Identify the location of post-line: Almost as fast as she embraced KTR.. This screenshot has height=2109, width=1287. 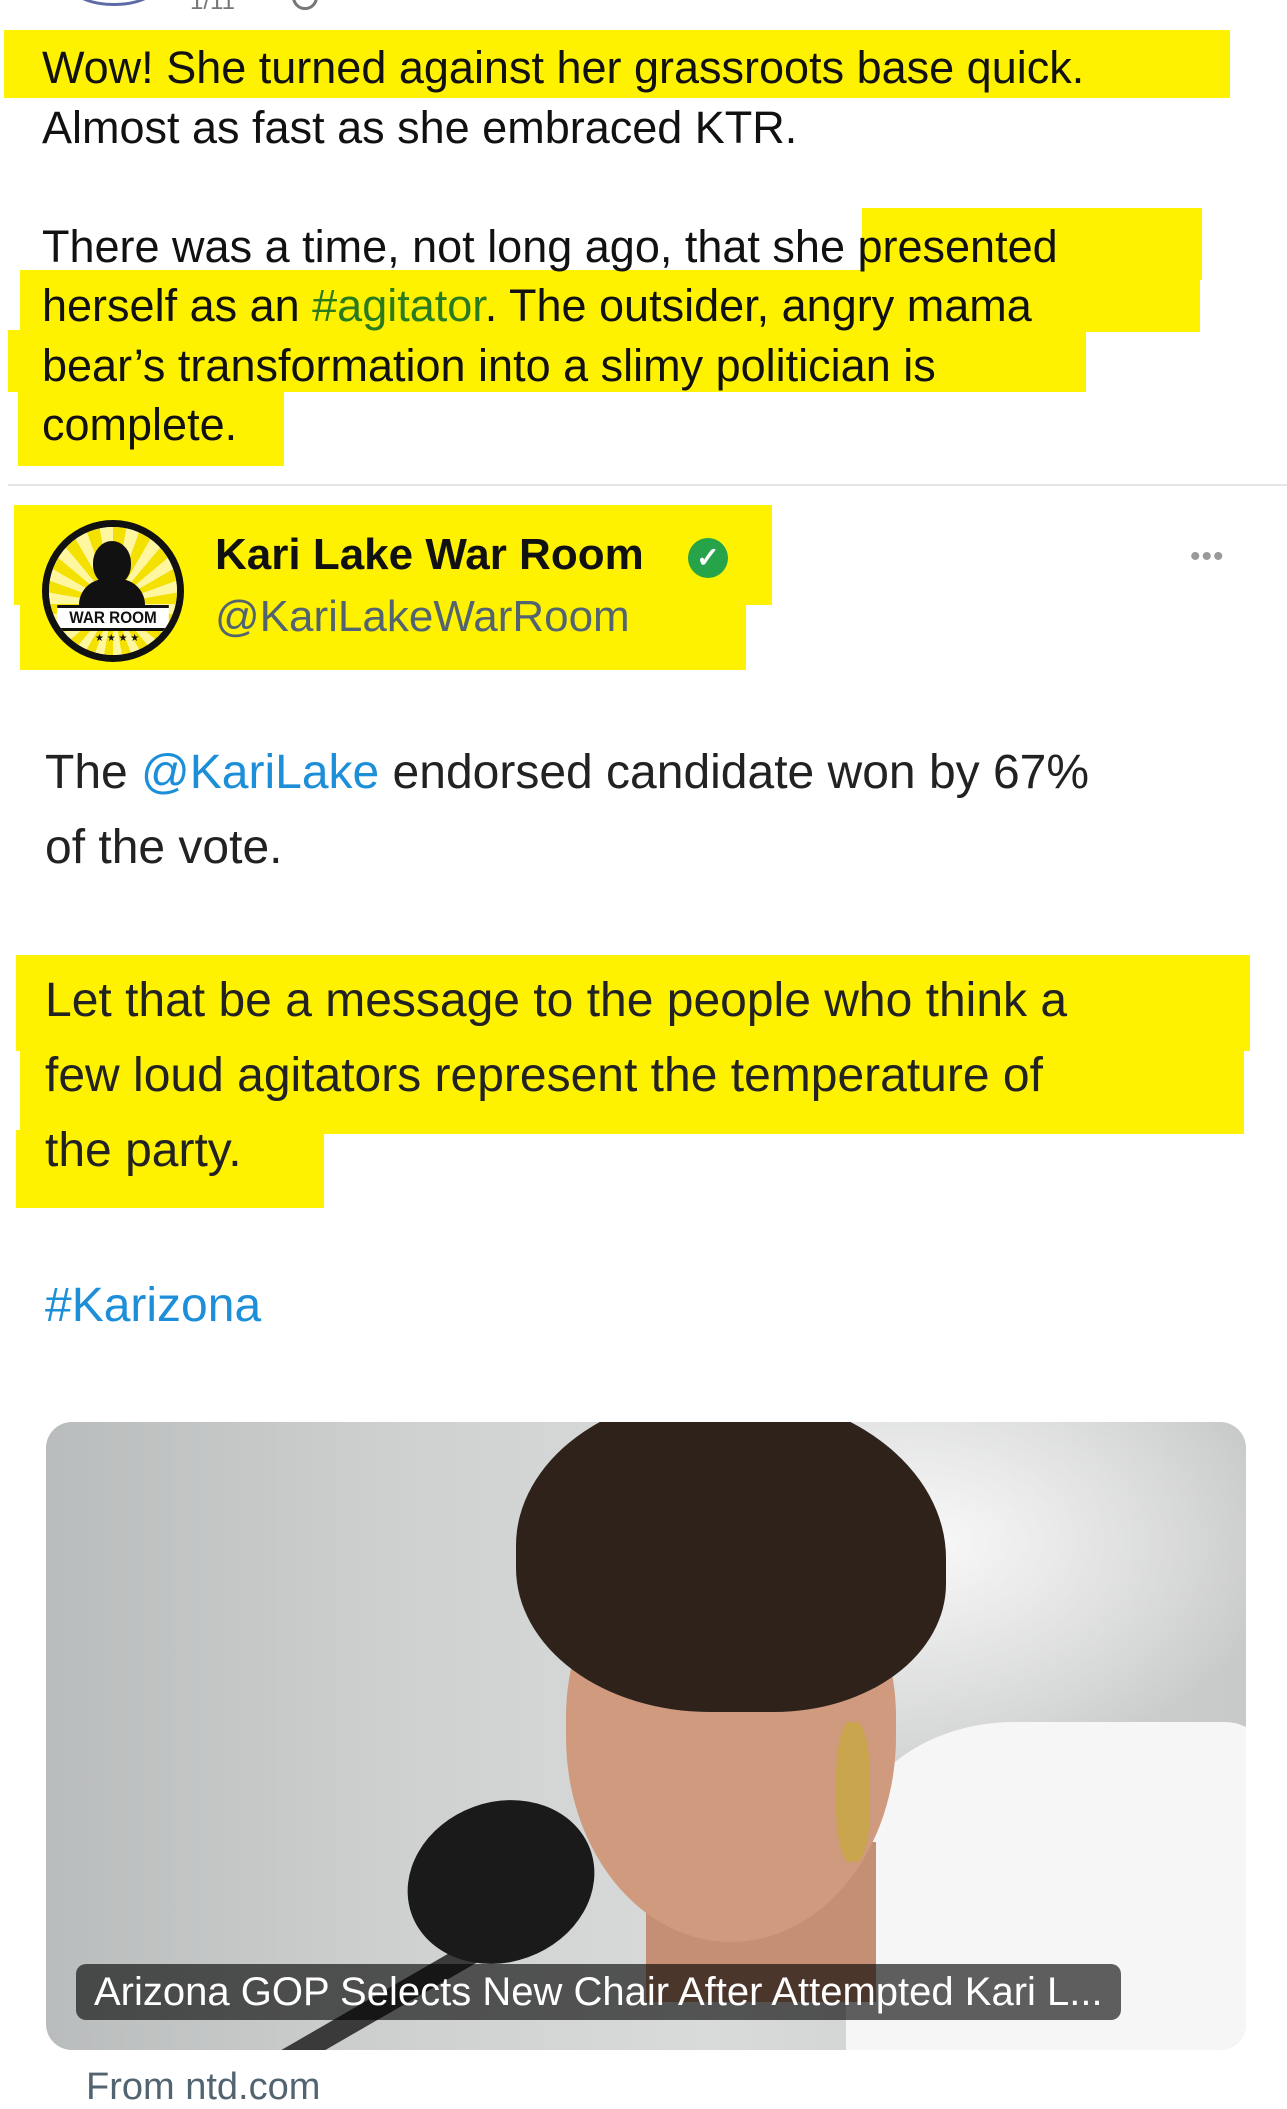
(420, 127).